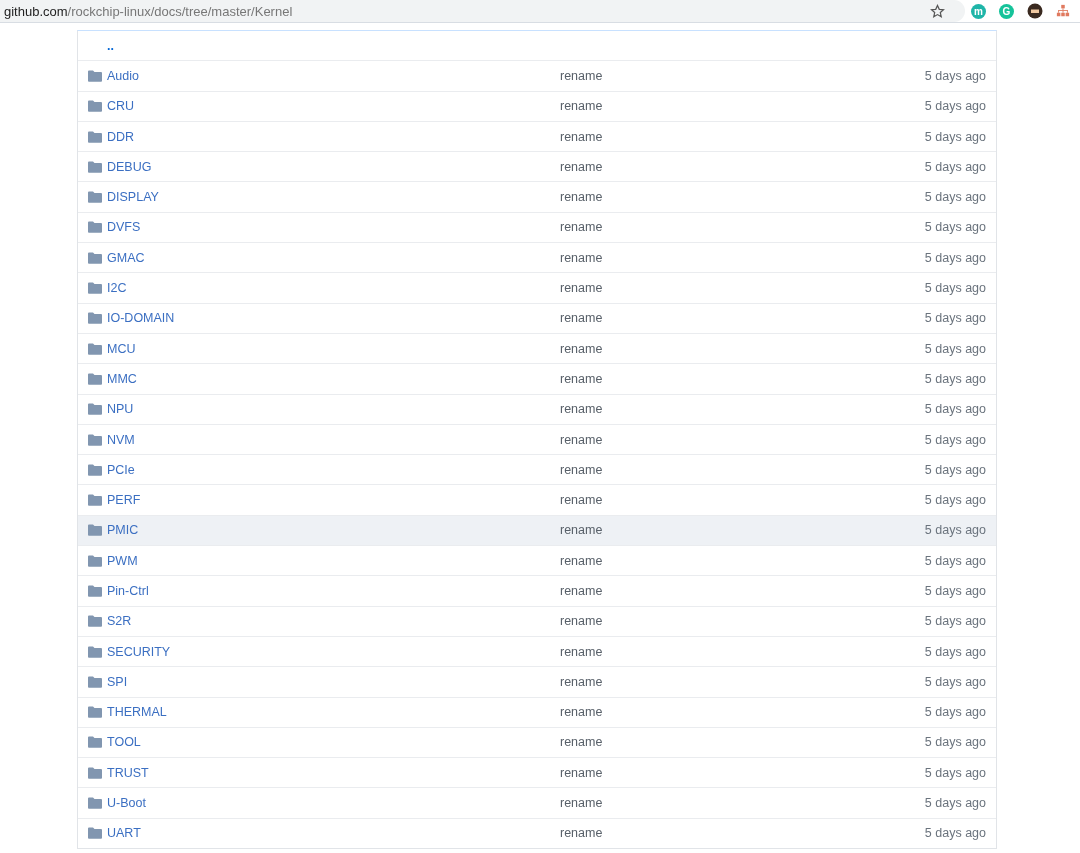  Describe the element at coordinates (117, 681) in the screenshot. I see `folder-link: SPI` at that location.